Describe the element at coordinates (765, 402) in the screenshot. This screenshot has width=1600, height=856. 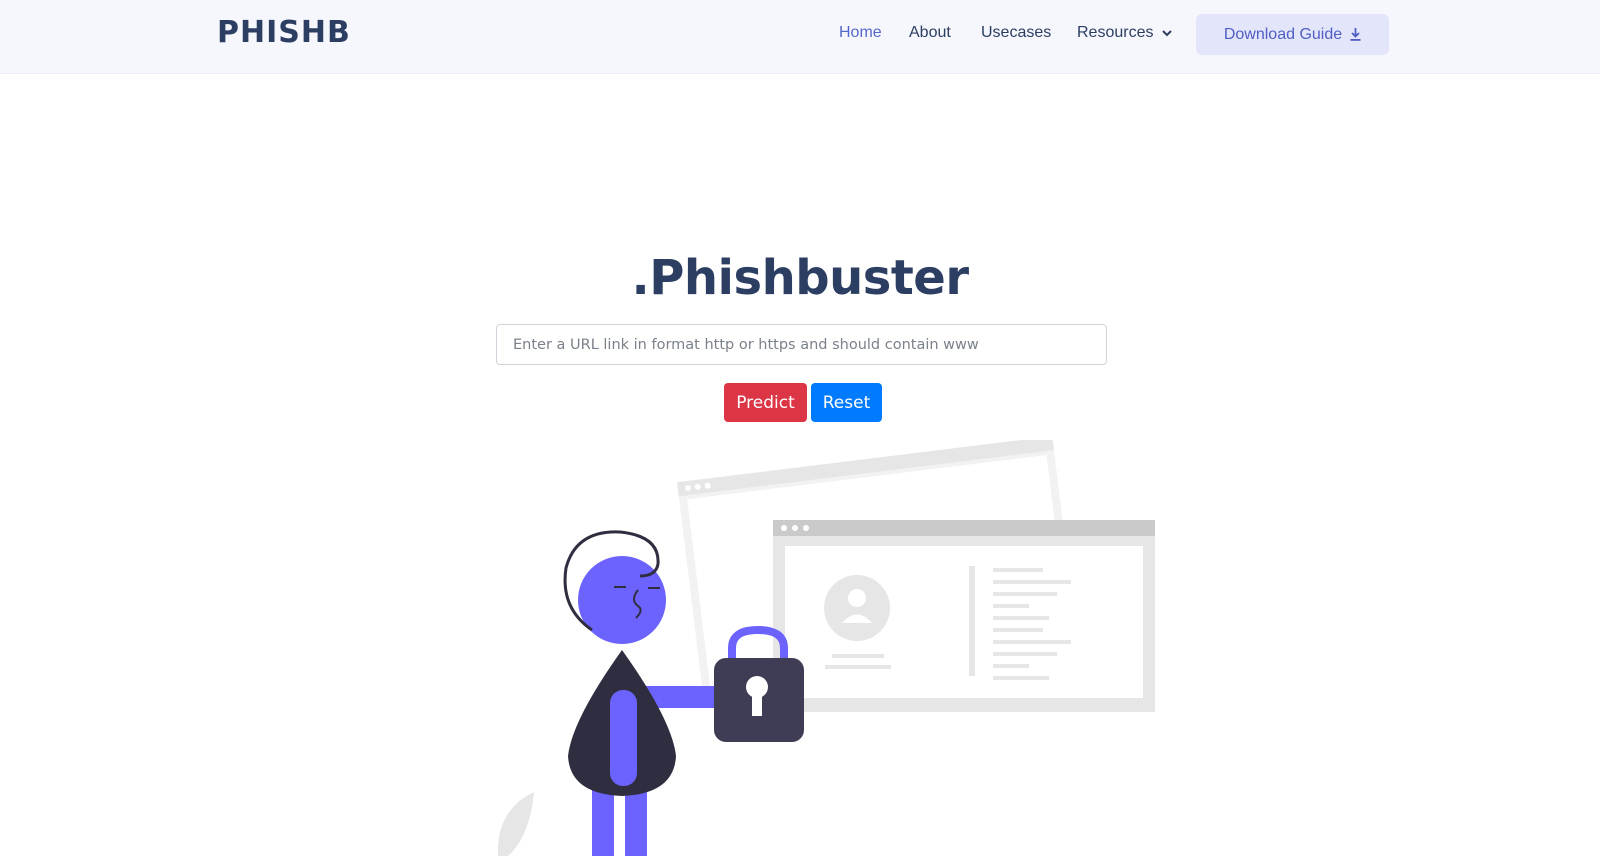
I see `predict-button: Predict` at that location.